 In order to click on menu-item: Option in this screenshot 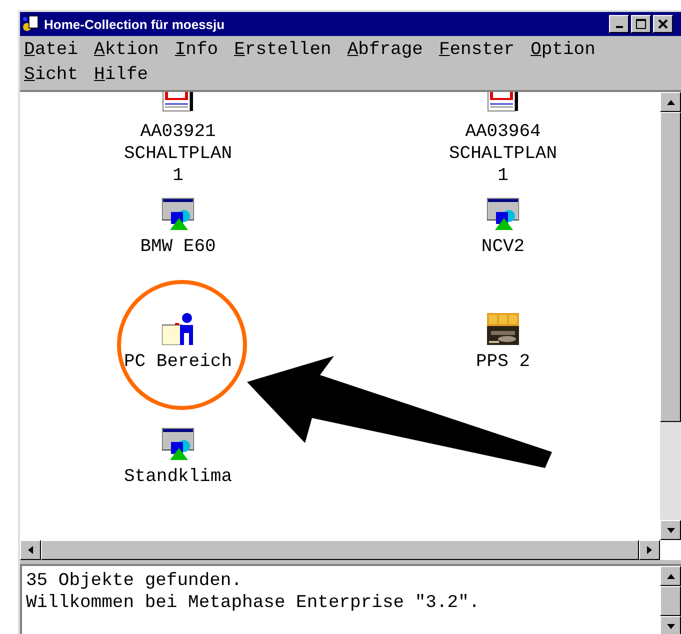, I will do `click(563, 50)`.